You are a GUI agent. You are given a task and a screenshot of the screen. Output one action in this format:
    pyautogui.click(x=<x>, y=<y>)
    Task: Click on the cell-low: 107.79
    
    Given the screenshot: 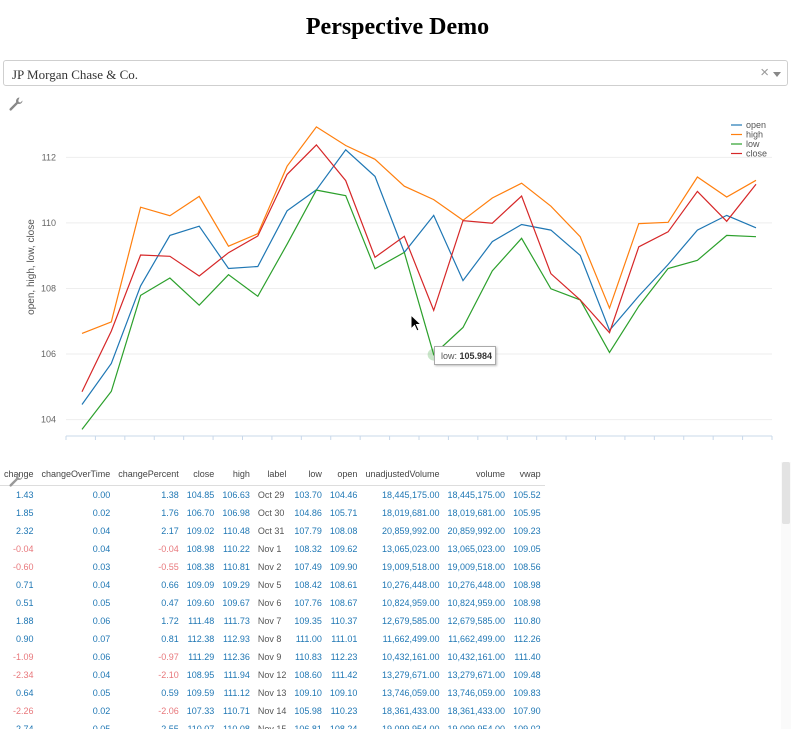 What is the action you would take?
    pyautogui.click(x=308, y=531)
    